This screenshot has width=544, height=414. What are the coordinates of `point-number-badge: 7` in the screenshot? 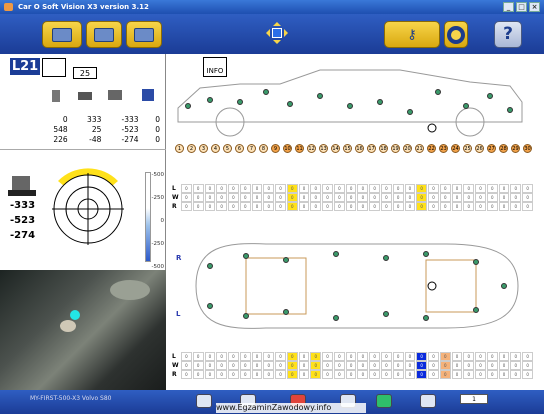 It's located at (251, 148).